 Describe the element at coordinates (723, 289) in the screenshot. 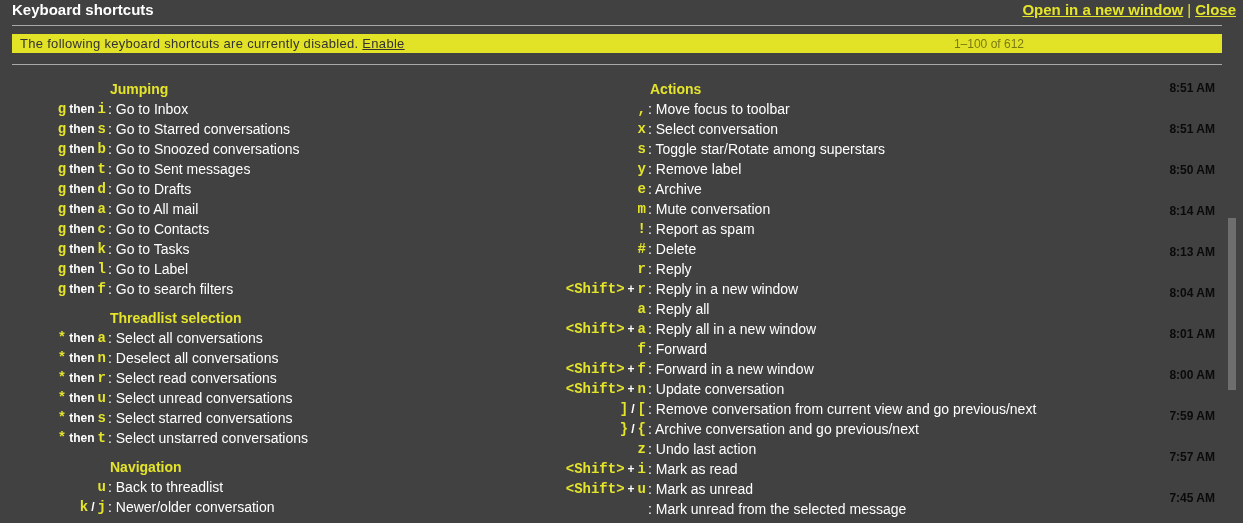

I see `shortcut-description: : Reply in a new window` at that location.